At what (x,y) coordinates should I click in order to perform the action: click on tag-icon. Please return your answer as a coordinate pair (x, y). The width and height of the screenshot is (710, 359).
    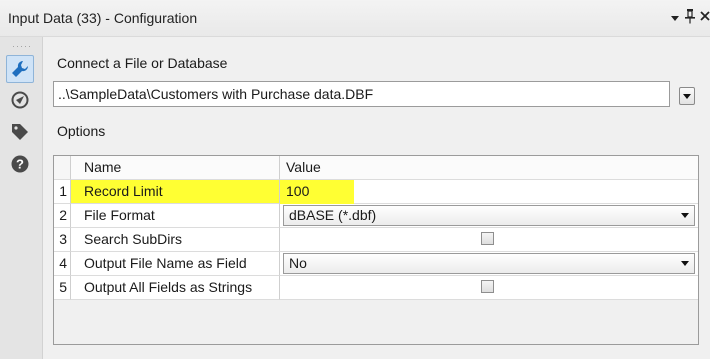
    Looking at the image, I should click on (20, 132).